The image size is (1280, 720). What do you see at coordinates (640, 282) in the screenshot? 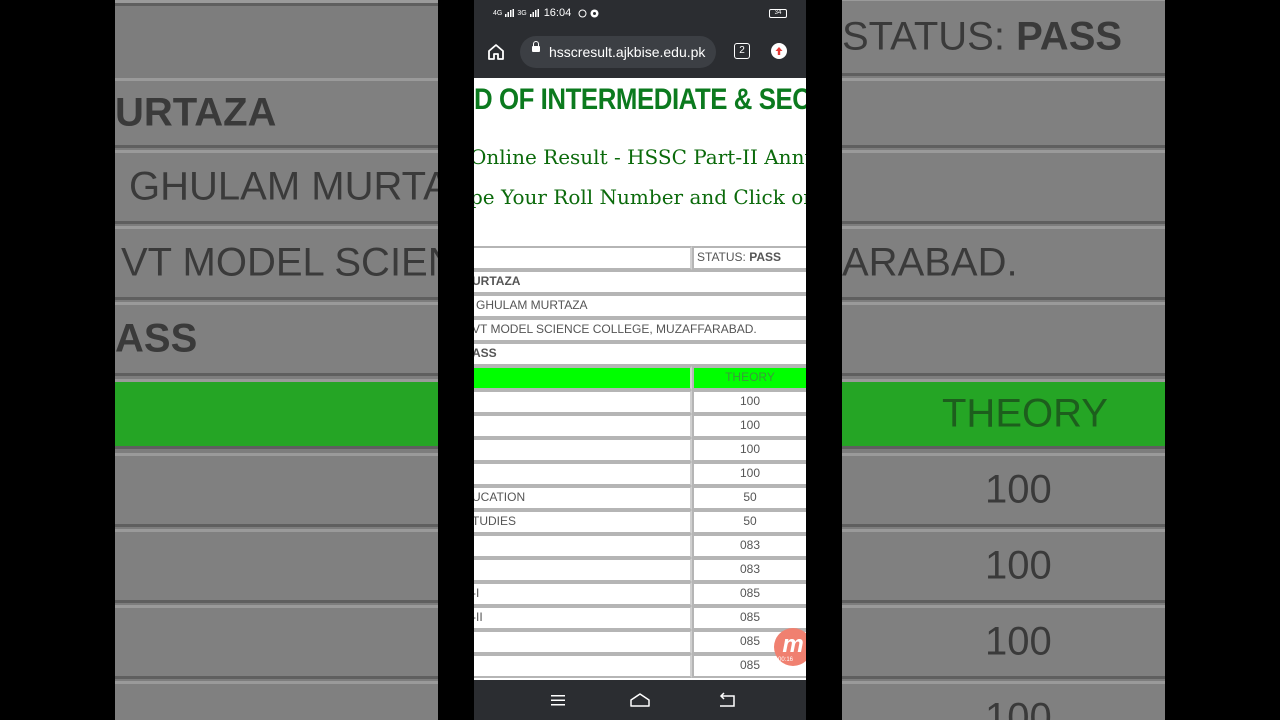
I see `student-name-cell: URTAZA` at bounding box center [640, 282].